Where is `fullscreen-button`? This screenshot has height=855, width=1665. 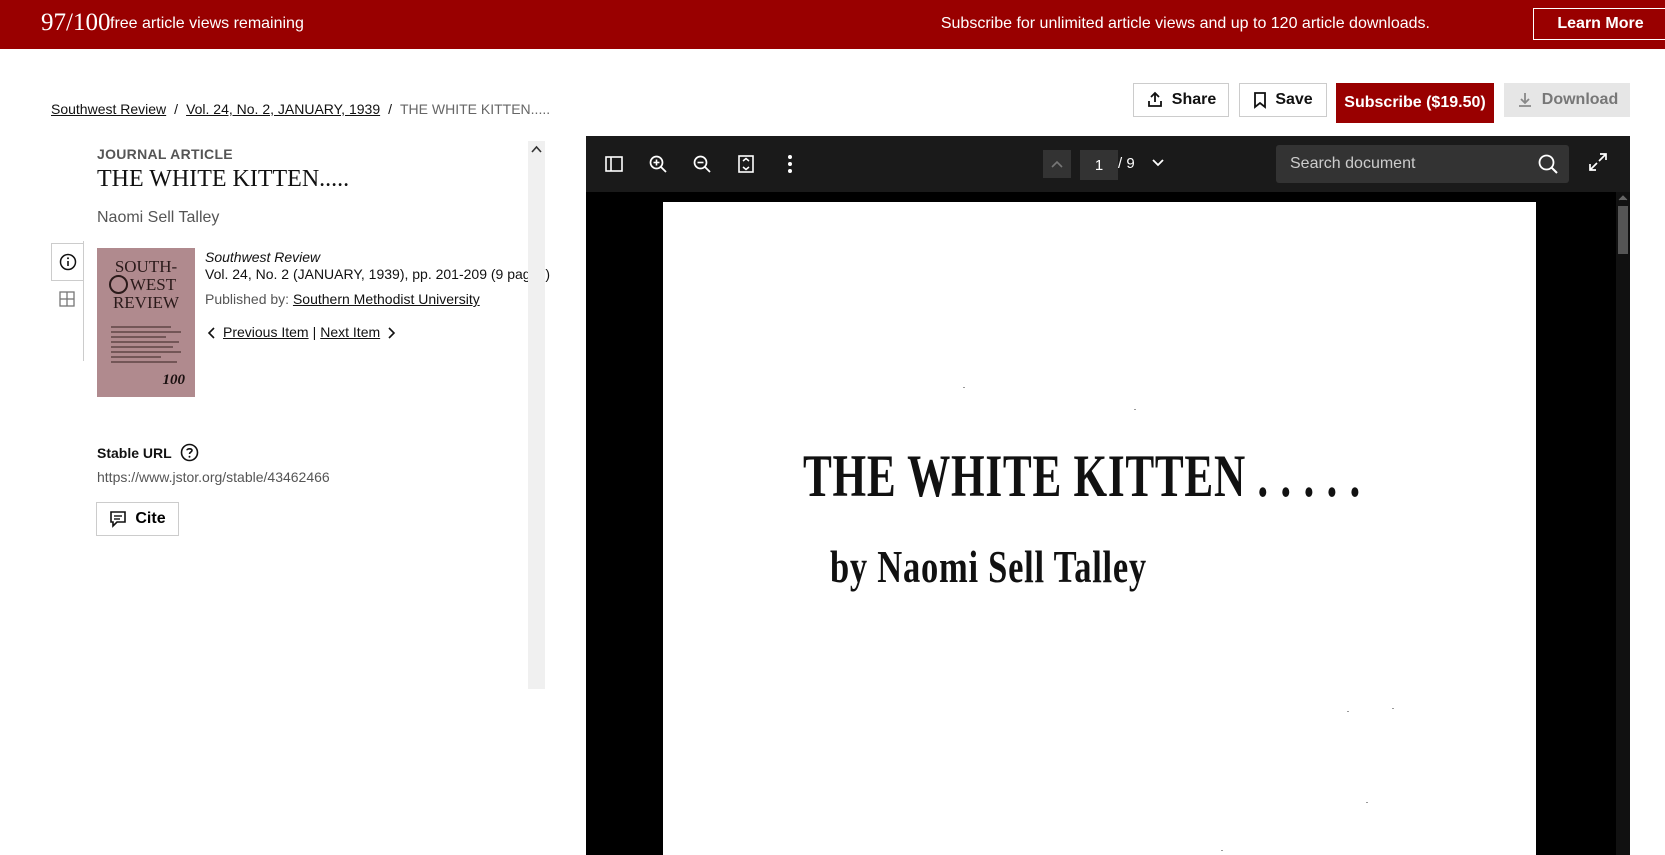
fullscreen-button is located at coordinates (1598, 164).